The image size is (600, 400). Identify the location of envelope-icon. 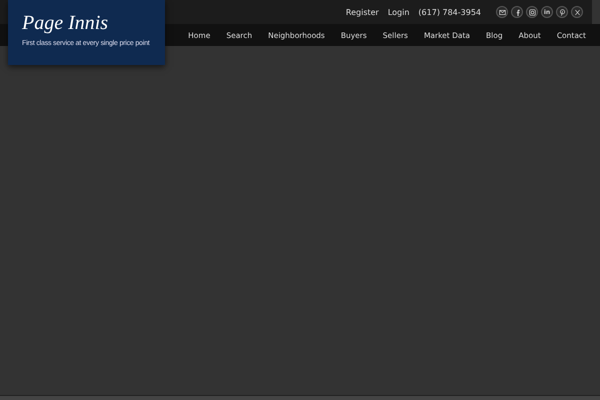
(502, 12).